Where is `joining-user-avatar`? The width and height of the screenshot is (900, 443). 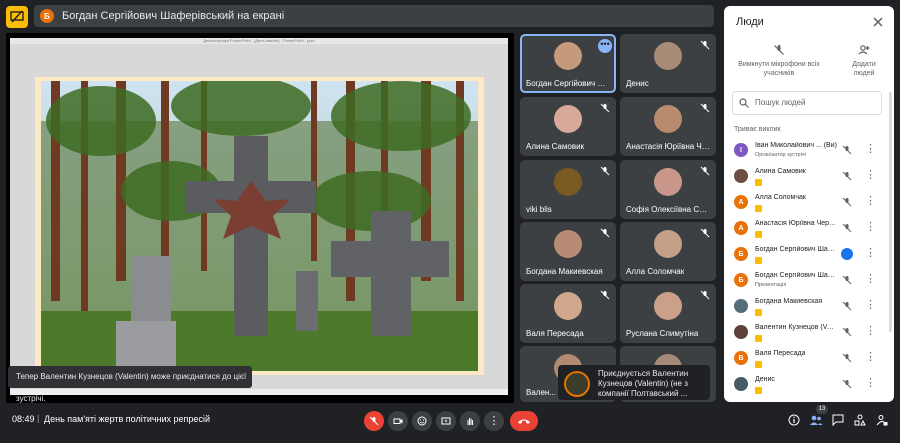
joining-user-avatar is located at coordinates (577, 384).